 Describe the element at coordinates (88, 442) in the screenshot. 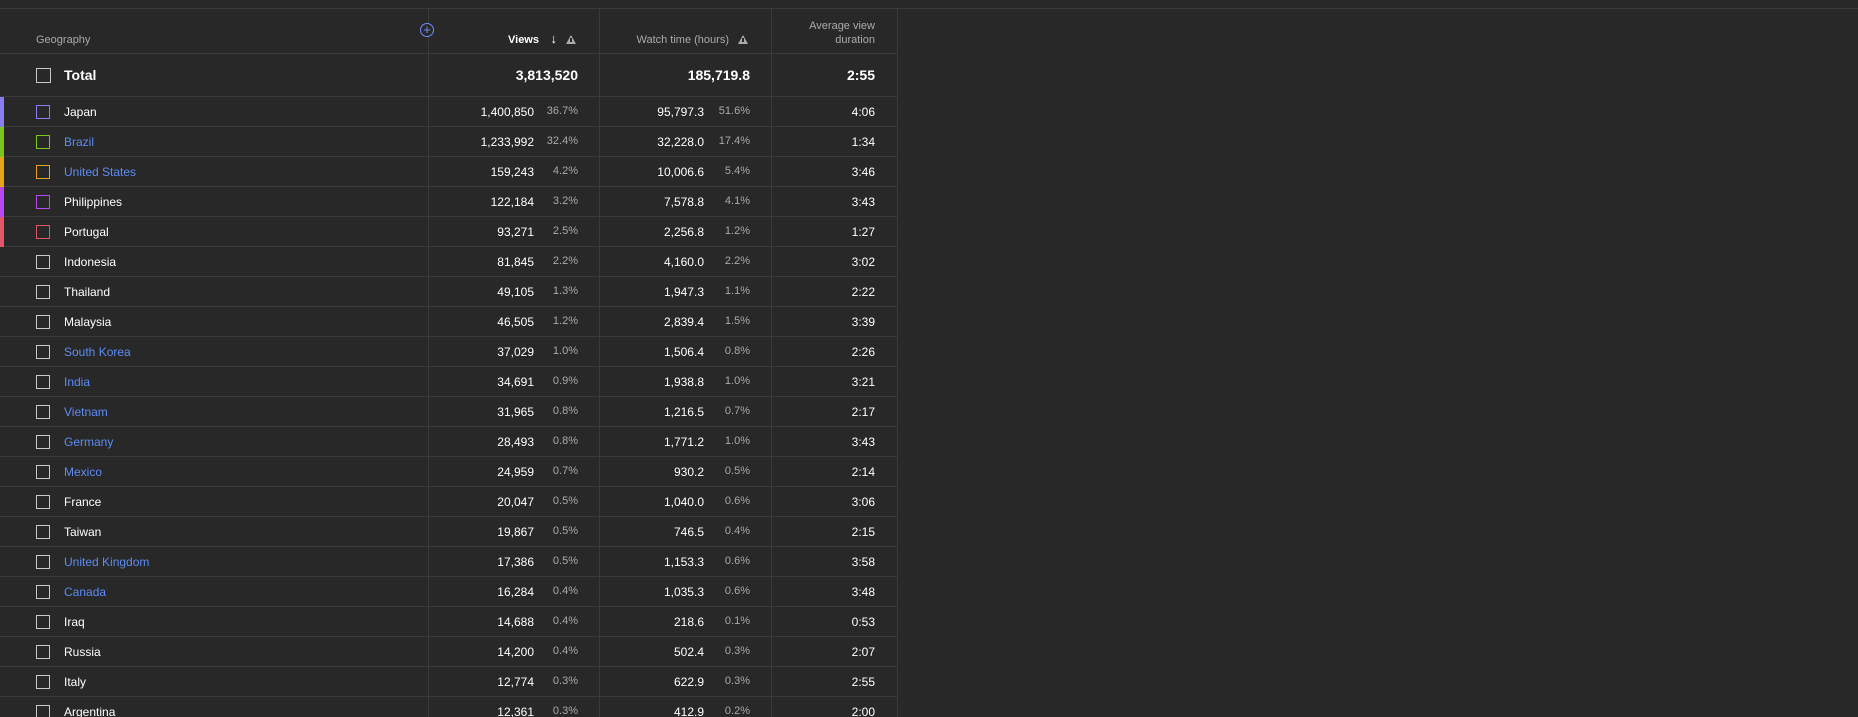

I see `country-name: Germany` at that location.